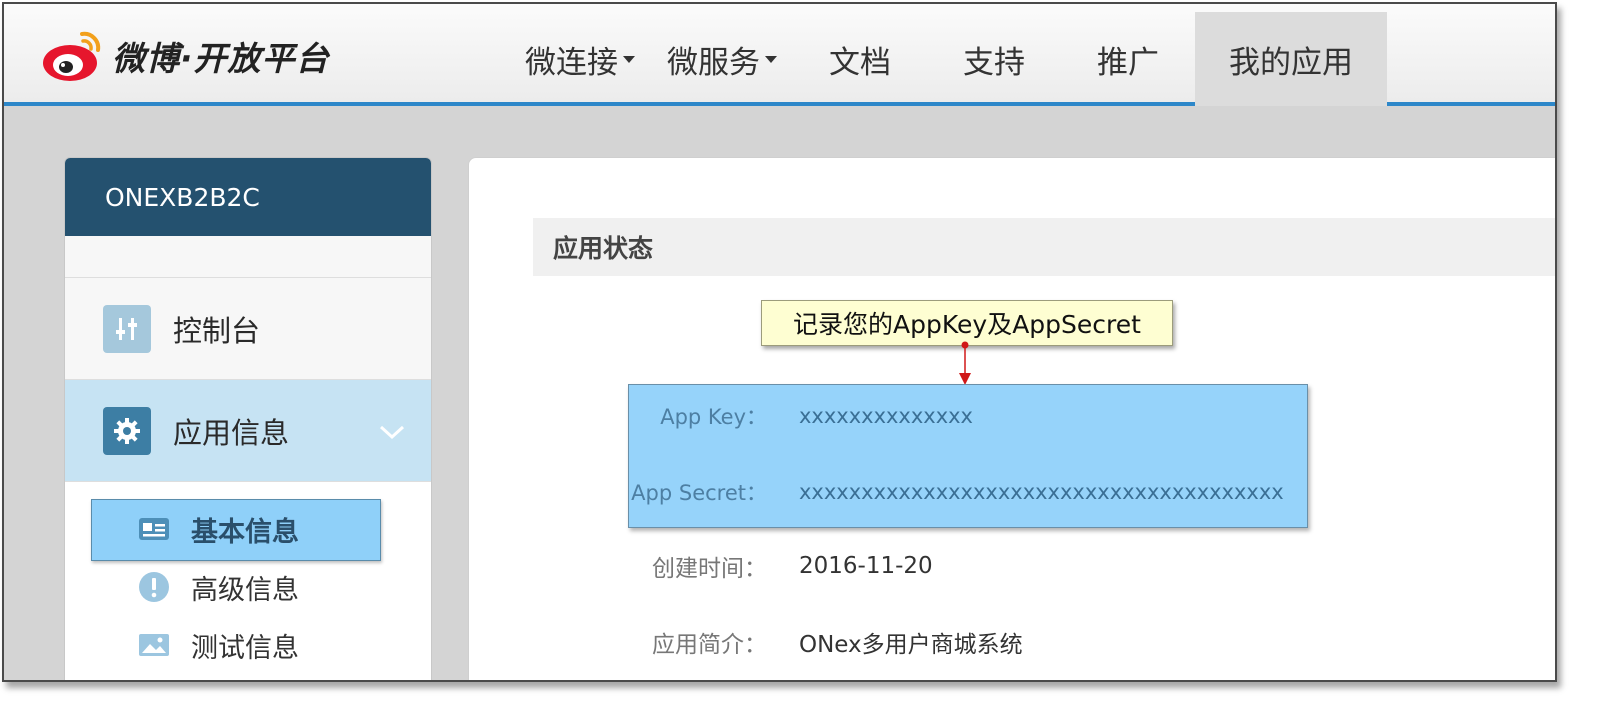  Describe the element at coordinates (571, 62) in the screenshot. I see `nav-label: 微连接` at that location.